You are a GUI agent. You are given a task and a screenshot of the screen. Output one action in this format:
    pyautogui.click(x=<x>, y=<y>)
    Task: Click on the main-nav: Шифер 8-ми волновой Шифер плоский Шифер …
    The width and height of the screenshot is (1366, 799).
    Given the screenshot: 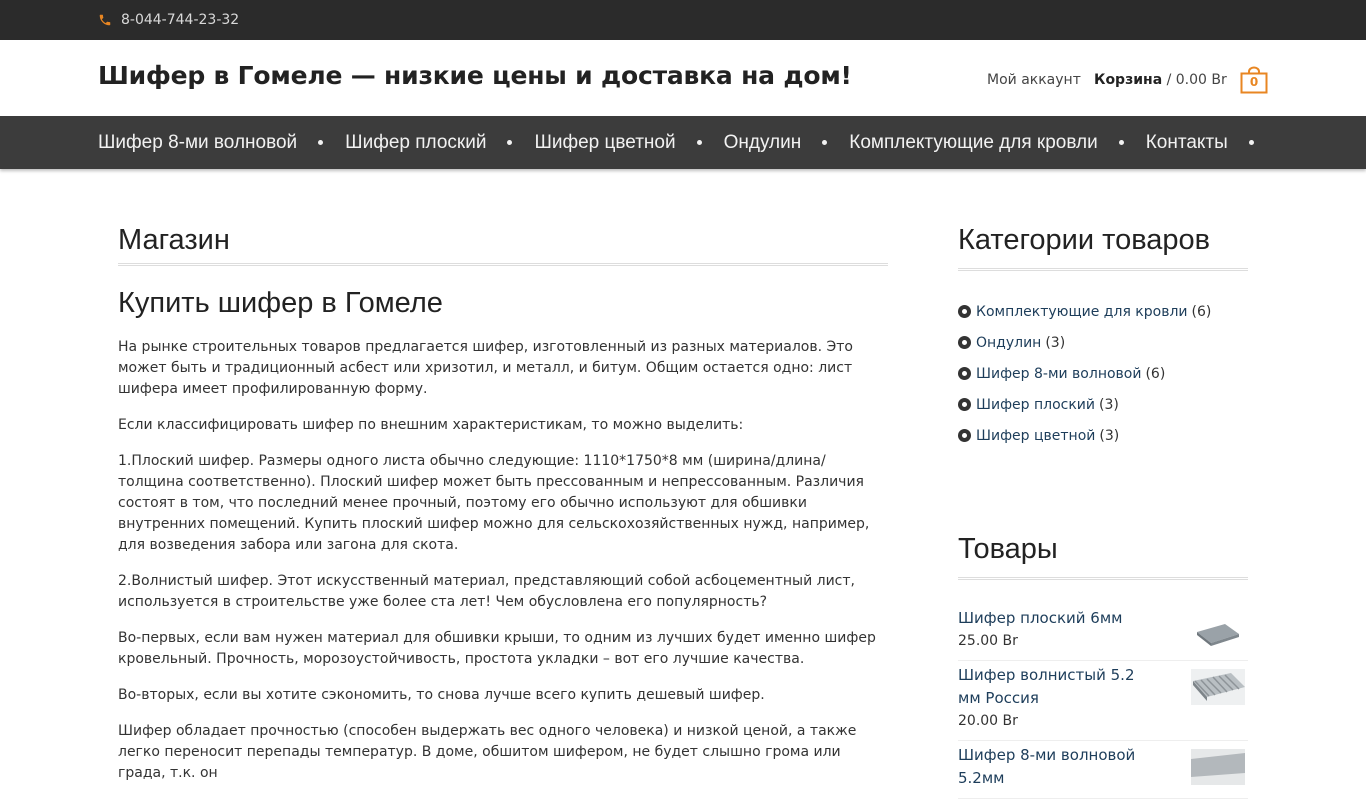 What is the action you would take?
    pyautogui.click(x=683, y=142)
    